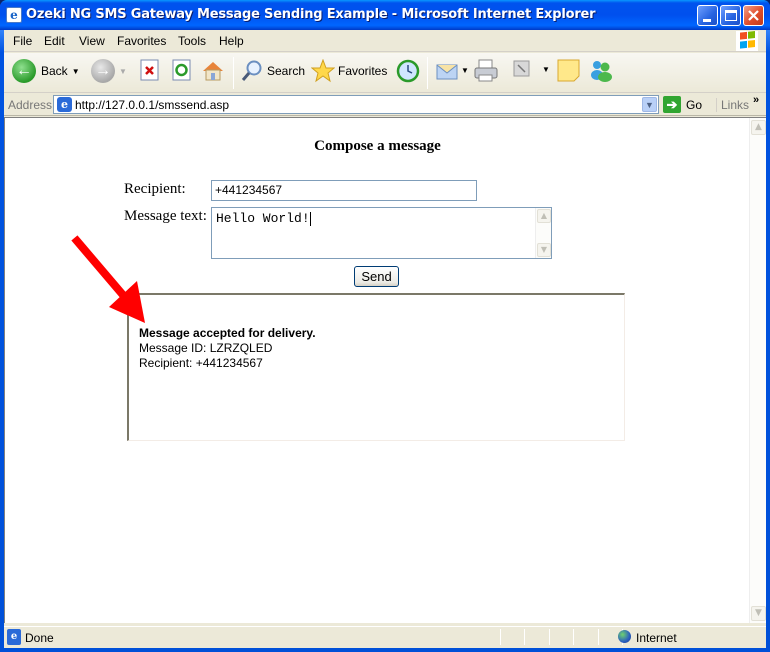 The height and width of the screenshot is (652, 770). What do you see at coordinates (747, 41) in the screenshot?
I see `windows-logo-icon` at bounding box center [747, 41].